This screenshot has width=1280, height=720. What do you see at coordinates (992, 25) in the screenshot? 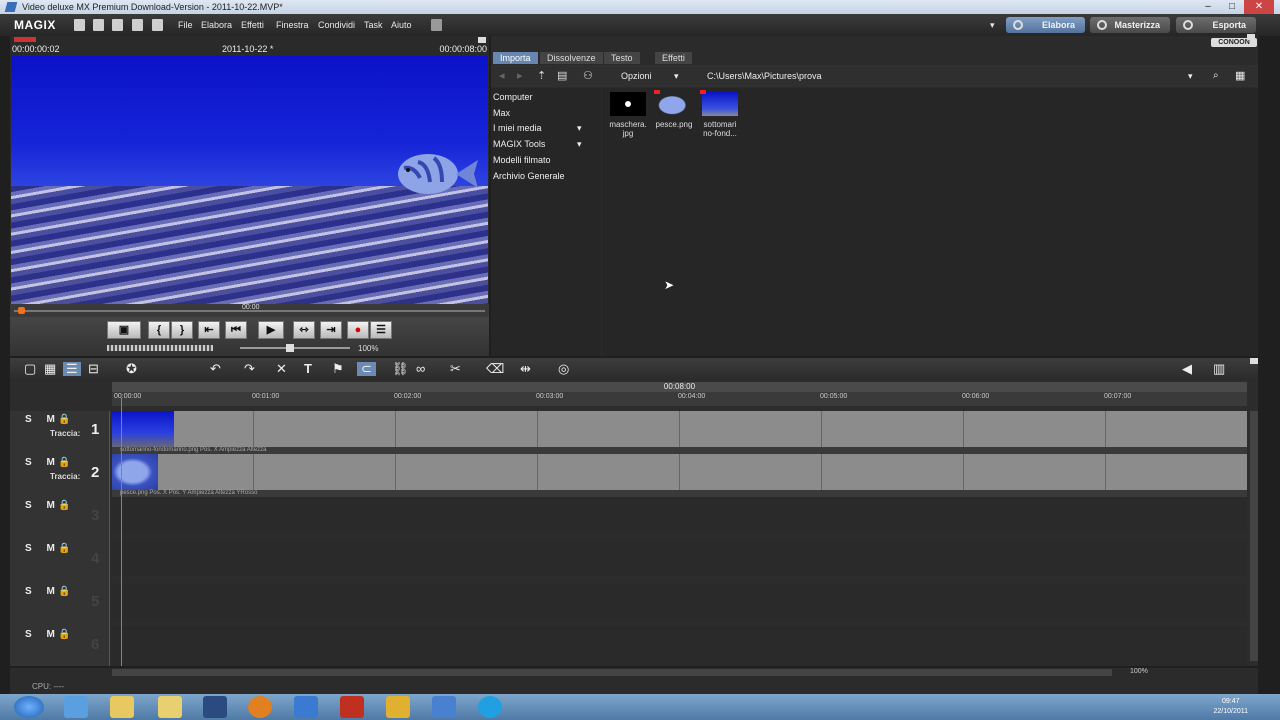
I see `dropdown-arrow-icon: ▾` at bounding box center [992, 25].